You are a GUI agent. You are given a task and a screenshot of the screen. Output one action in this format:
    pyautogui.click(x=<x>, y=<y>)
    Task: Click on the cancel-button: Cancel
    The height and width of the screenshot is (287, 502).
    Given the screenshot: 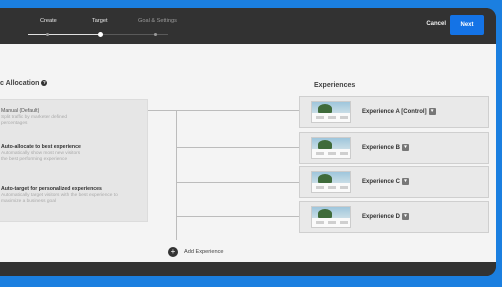 What is the action you would take?
    pyautogui.click(x=436, y=24)
    